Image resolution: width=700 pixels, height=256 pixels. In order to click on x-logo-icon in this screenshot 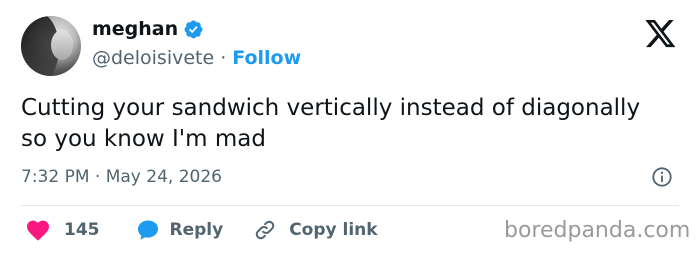, I will do `click(660, 35)`.